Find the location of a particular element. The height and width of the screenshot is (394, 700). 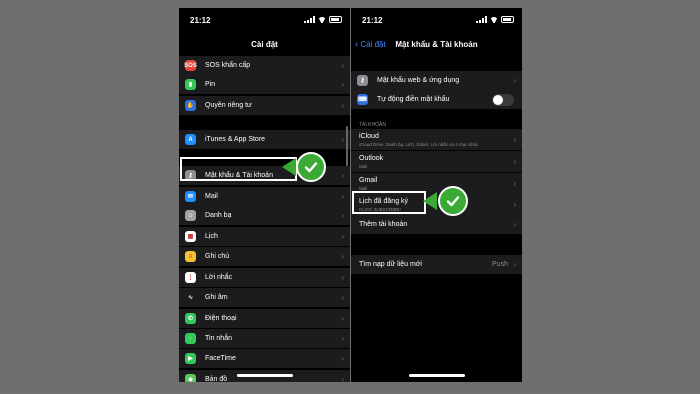

fetch-new-data-row: Tìm nạp dữ liệu mới Push › is located at coordinates (436, 264).